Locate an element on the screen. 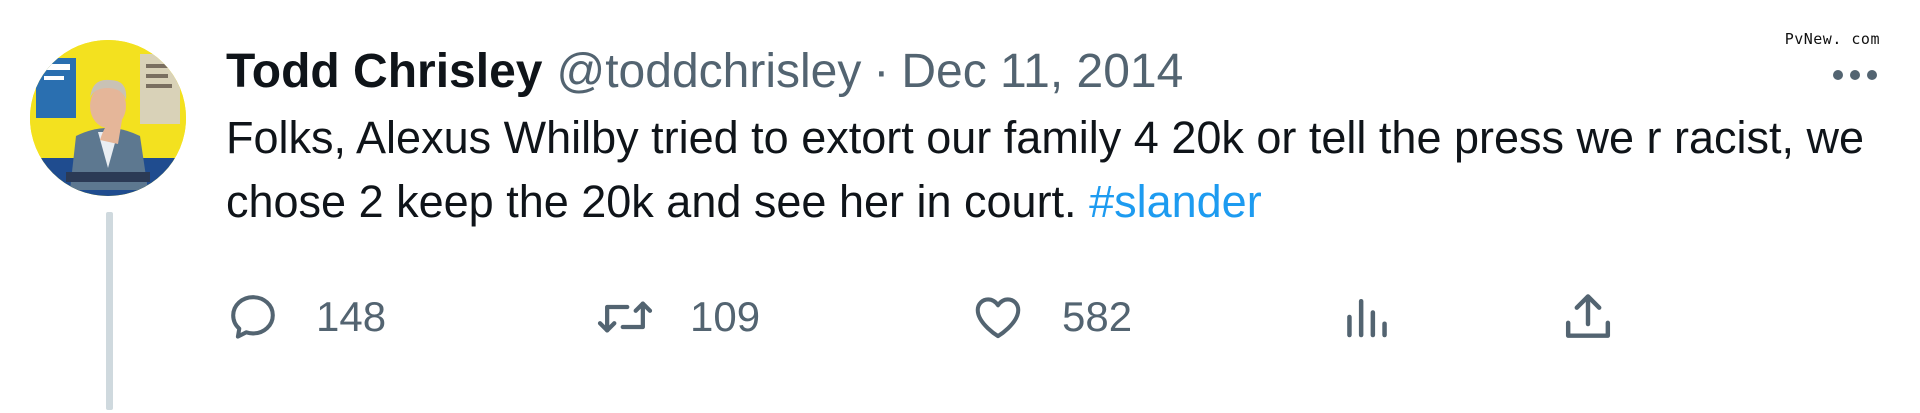 Image resolution: width=1920 pixels, height=413 pixels. avatar-photo is located at coordinates (108, 118).